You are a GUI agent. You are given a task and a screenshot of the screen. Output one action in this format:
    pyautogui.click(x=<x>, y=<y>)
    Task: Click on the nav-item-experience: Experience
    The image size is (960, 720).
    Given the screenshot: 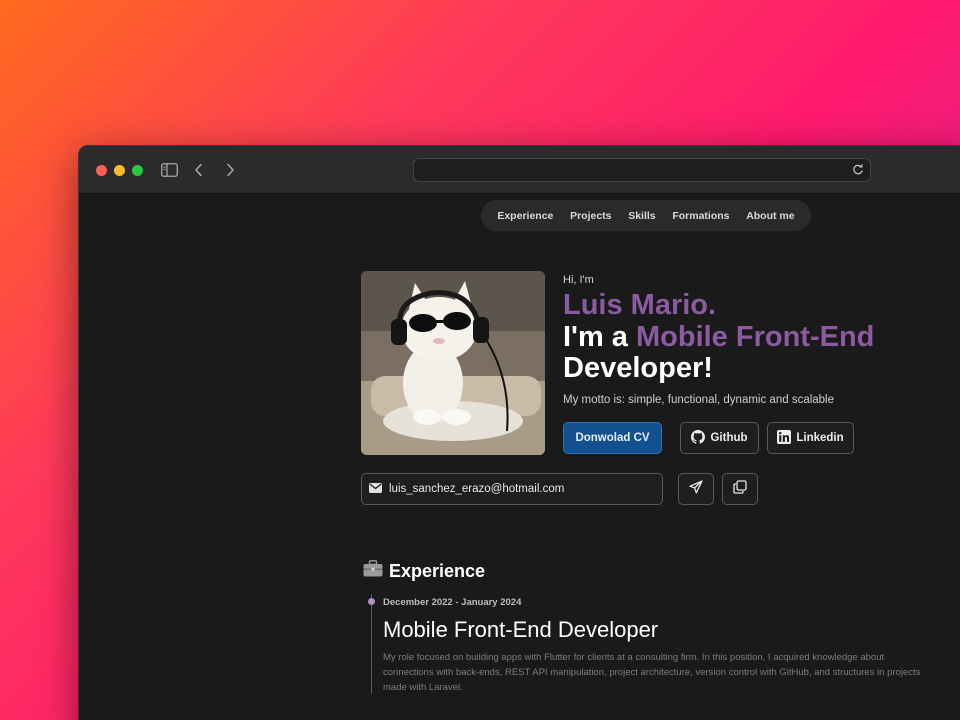 What is the action you would take?
    pyautogui.click(x=525, y=216)
    